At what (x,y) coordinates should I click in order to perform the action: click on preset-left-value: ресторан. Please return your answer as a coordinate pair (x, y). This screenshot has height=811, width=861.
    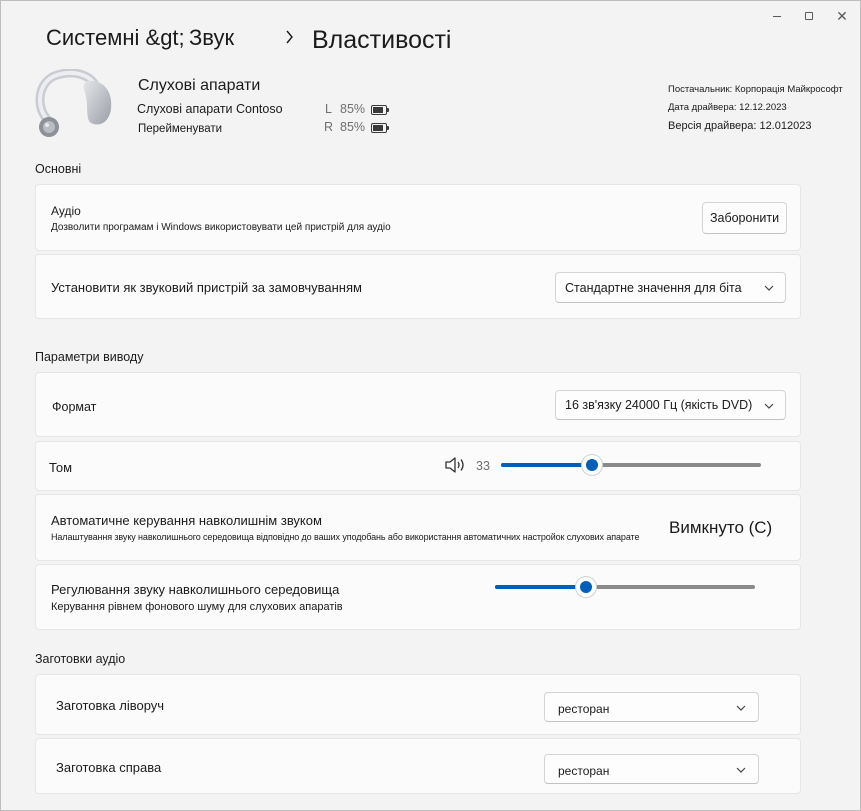
    Looking at the image, I should click on (584, 709).